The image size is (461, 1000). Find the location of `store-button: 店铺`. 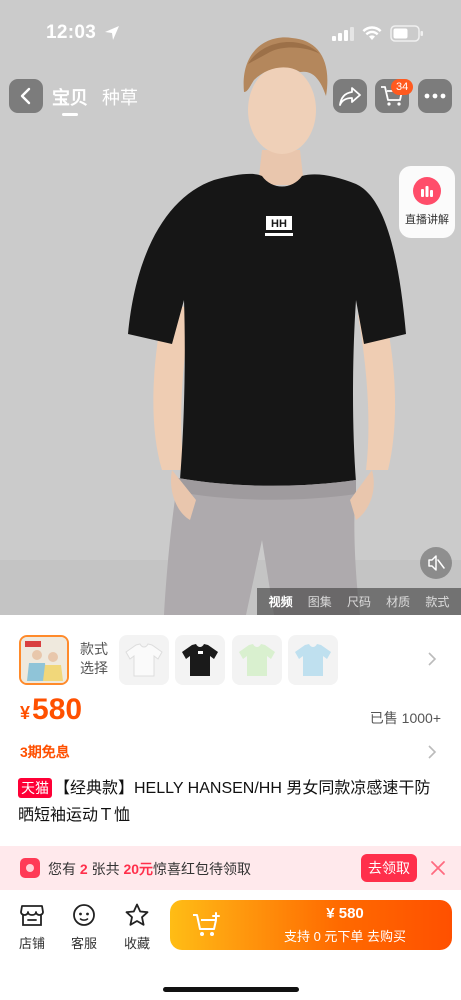

store-button: 店铺 is located at coordinates (32, 927).